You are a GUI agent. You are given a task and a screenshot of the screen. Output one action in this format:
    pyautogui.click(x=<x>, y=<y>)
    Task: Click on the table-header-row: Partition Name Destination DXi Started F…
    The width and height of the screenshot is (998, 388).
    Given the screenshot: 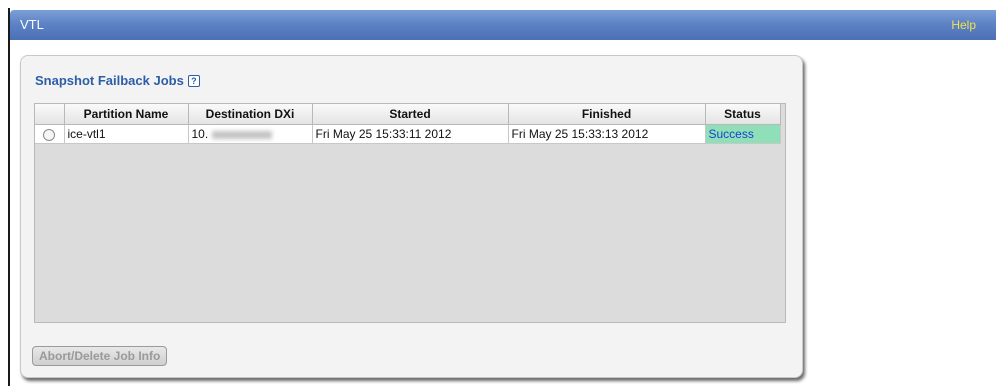 What is the action you would take?
    pyautogui.click(x=408, y=114)
    